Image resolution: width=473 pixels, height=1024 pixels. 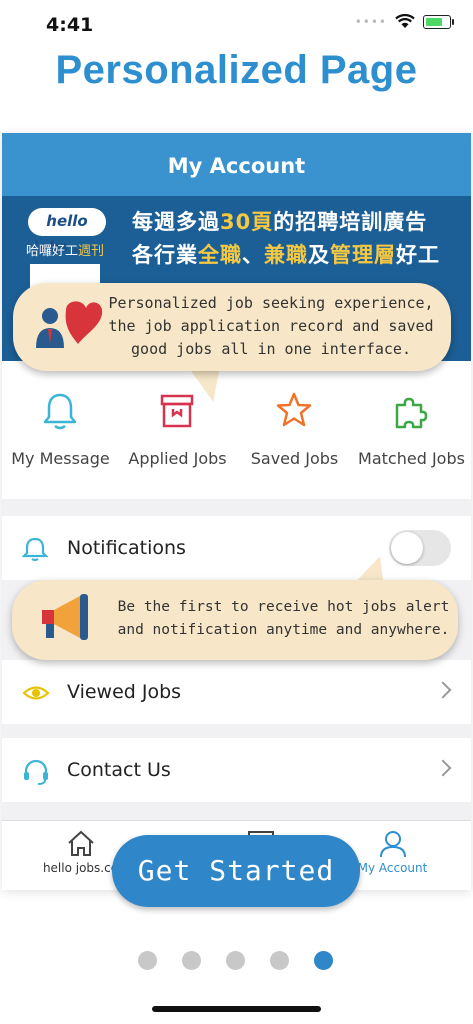 What do you see at coordinates (411, 430) in the screenshot?
I see `matched-jobs-button: Matched Jobs` at bounding box center [411, 430].